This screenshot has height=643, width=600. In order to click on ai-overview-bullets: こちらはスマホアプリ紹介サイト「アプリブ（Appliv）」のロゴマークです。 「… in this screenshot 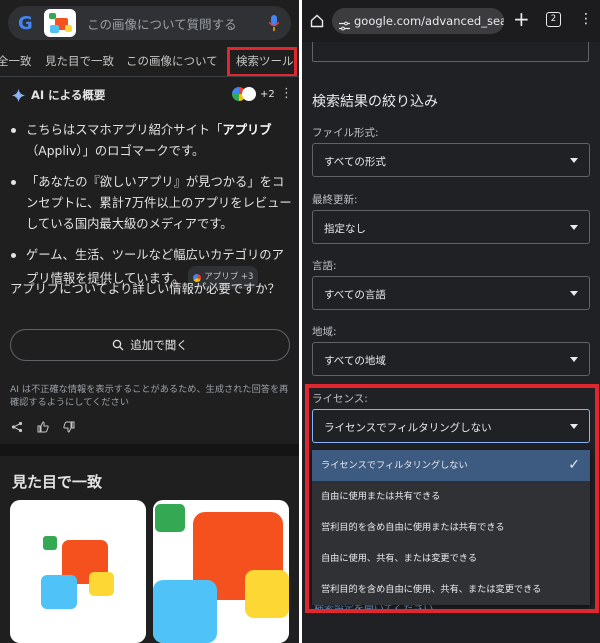, I will do `click(151, 210)`.